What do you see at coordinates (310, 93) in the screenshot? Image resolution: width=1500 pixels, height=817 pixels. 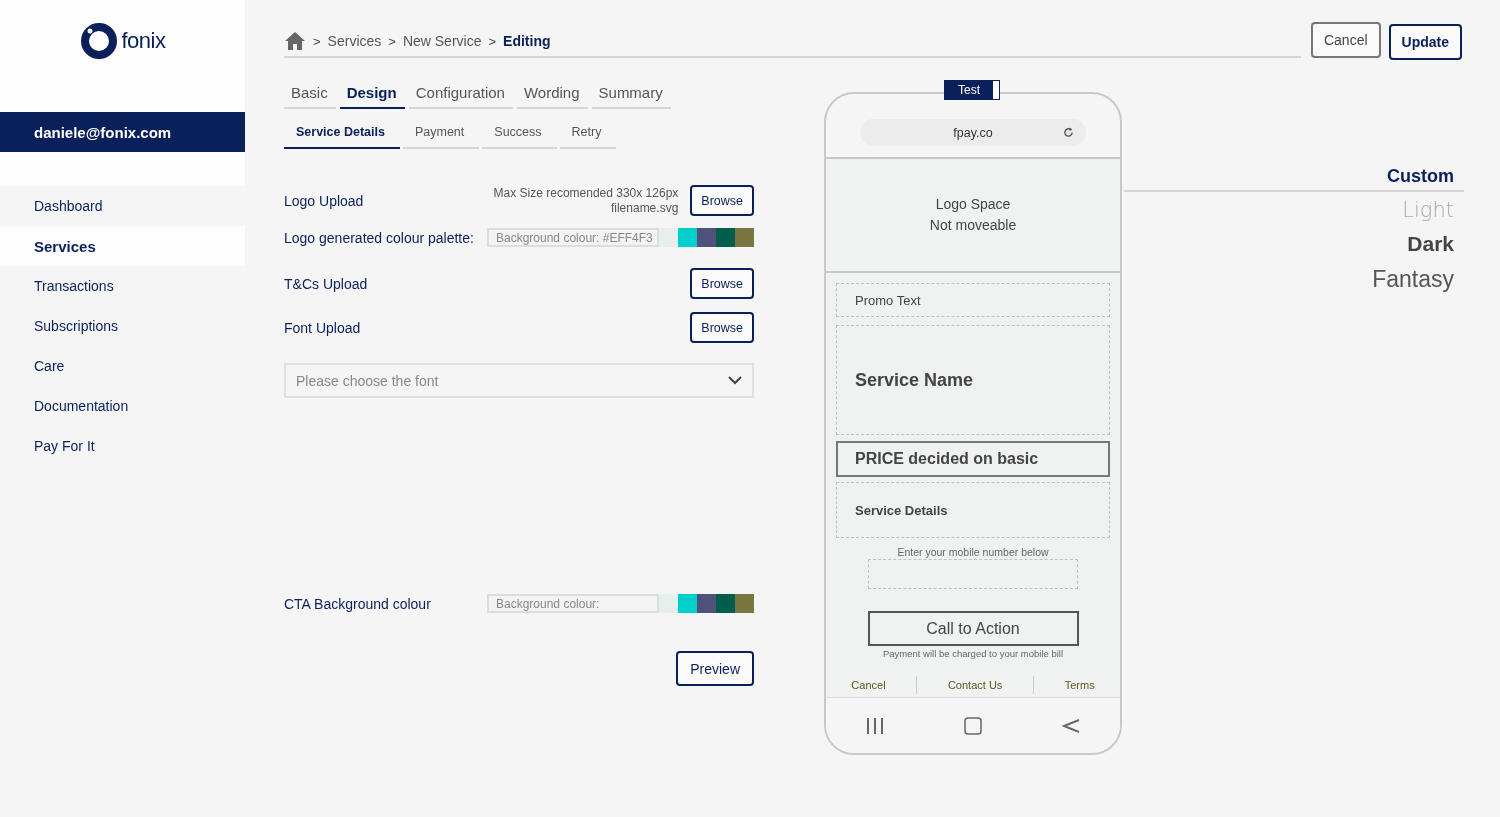 I see `tab: Basic` at bounding box center [310, 93].